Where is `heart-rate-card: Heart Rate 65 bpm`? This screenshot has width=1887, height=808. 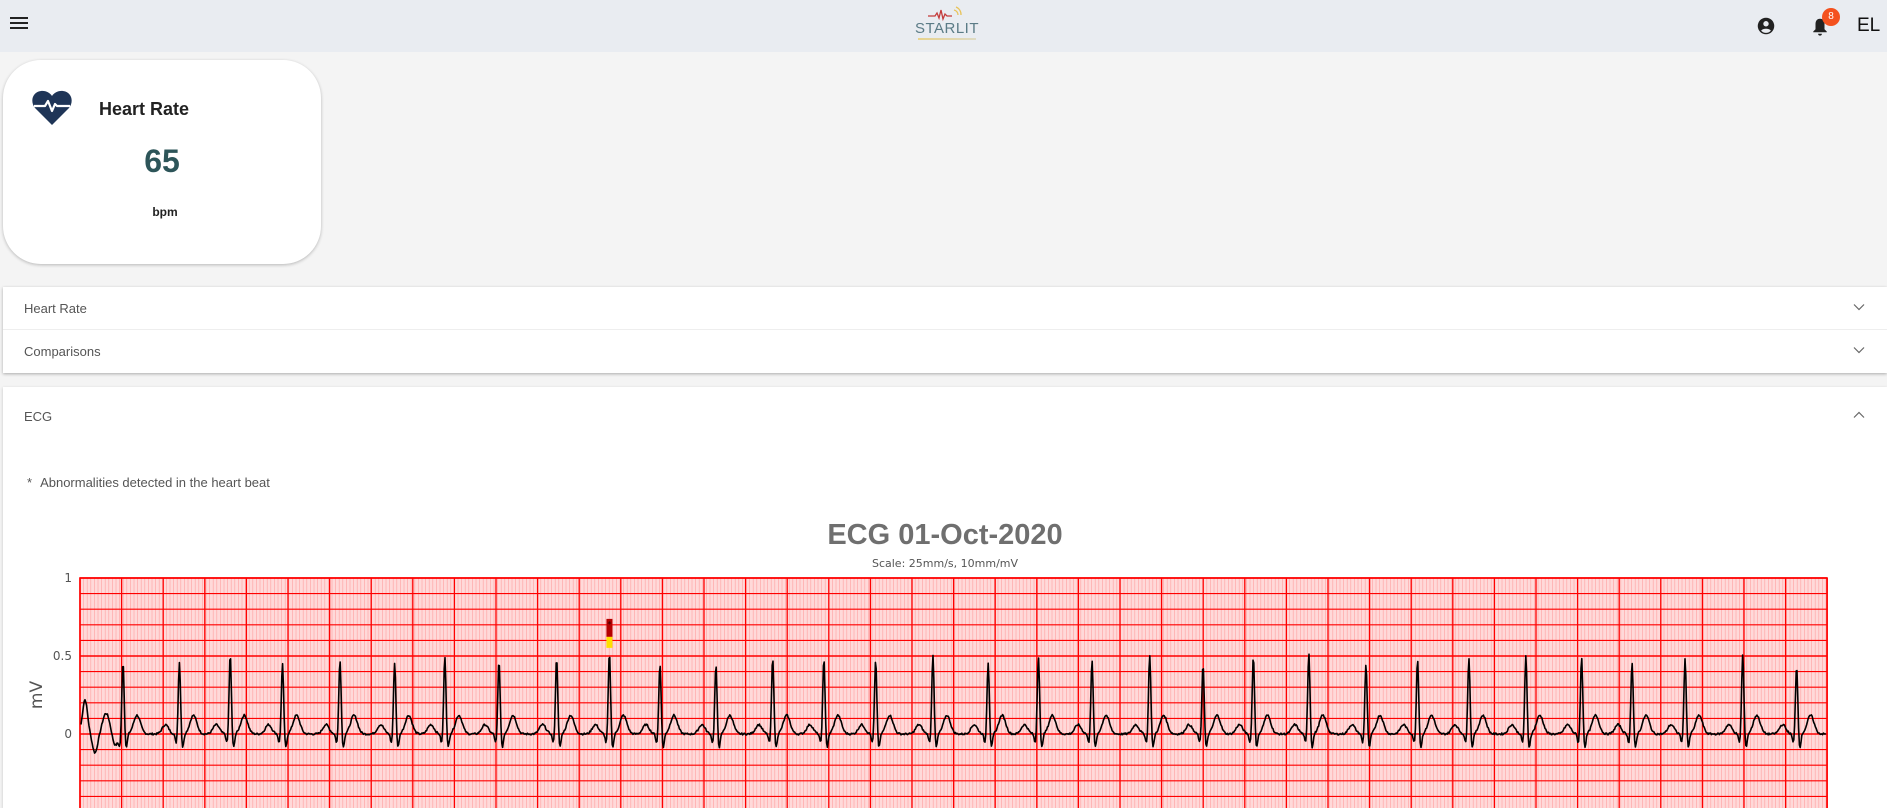 heart-rate-card: Heart Rate 65 bpm is located at coordinates (162, 162).